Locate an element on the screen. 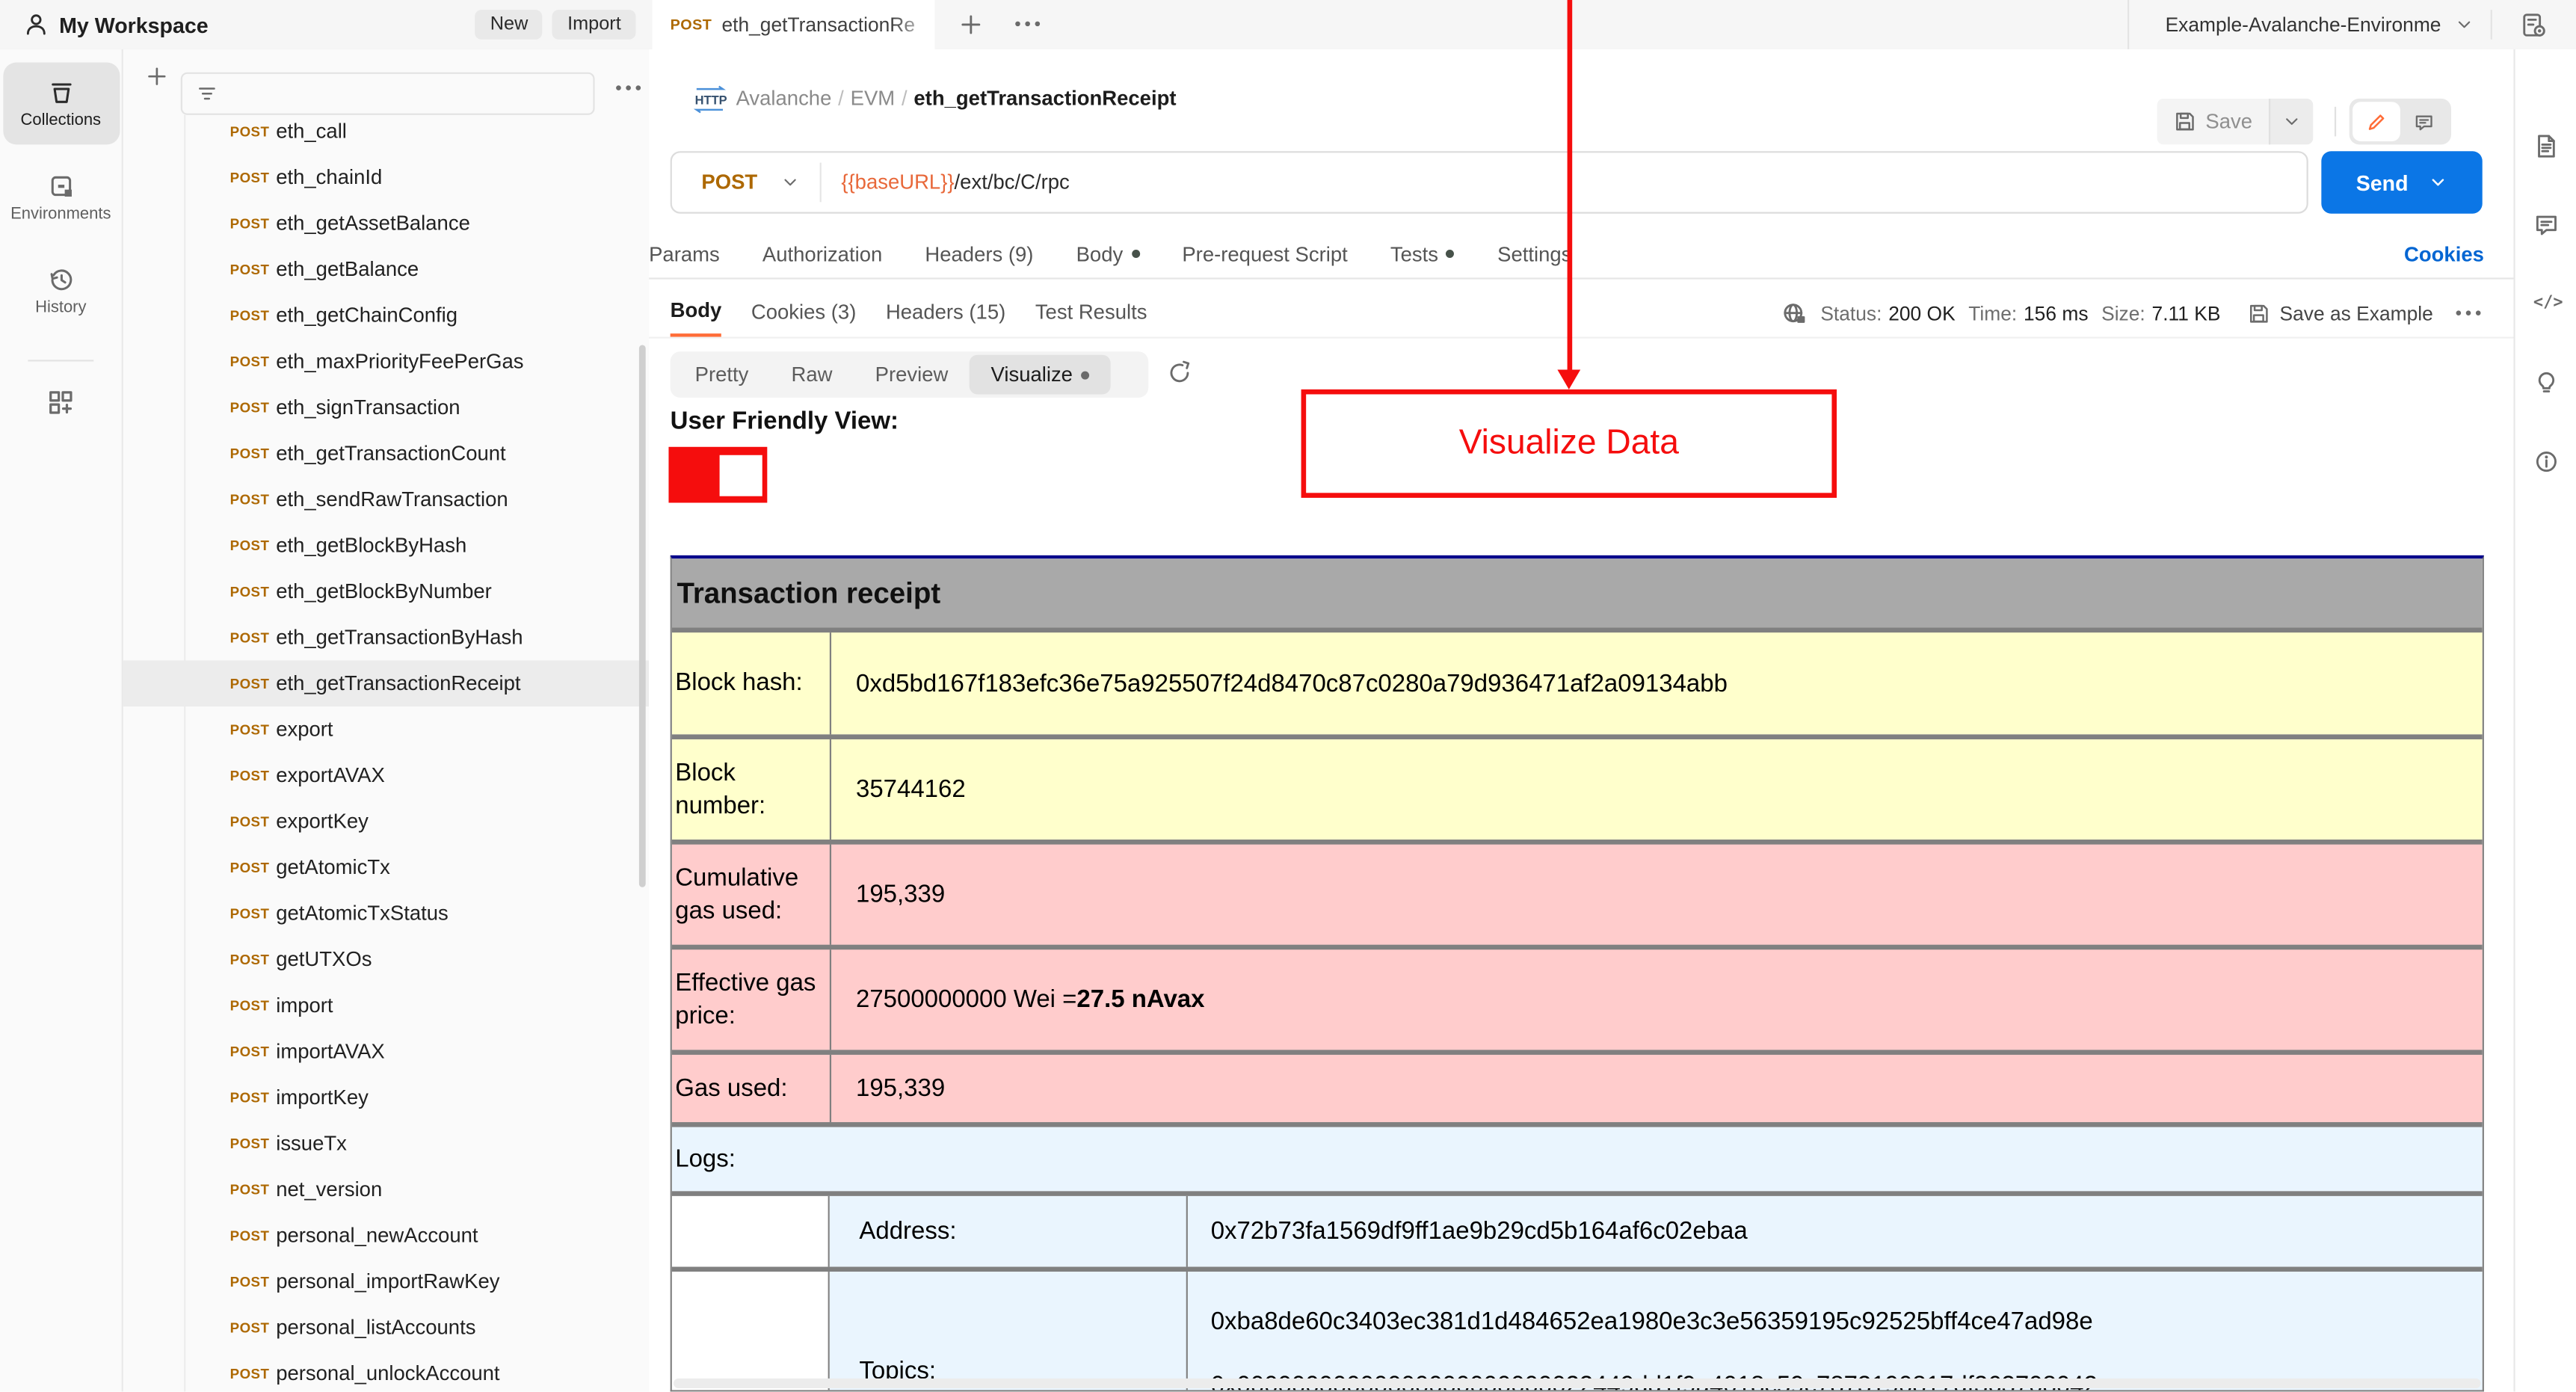  request-tab: Pre-request Script is located at coordinates (1264, 253).